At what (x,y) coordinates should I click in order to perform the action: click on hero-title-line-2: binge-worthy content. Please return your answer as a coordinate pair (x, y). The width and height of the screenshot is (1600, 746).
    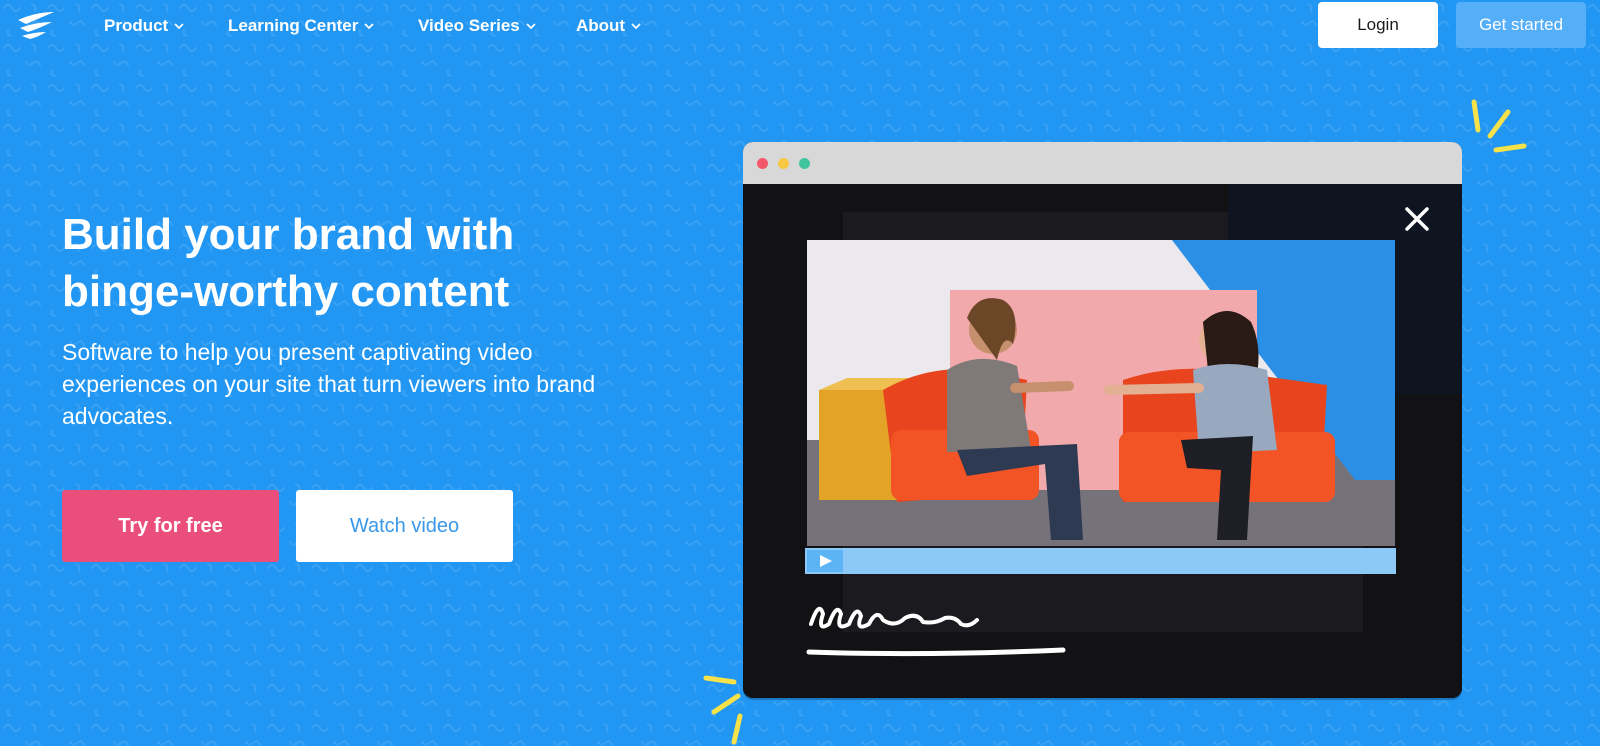
    Looking at the image, I should click on (286, 291).